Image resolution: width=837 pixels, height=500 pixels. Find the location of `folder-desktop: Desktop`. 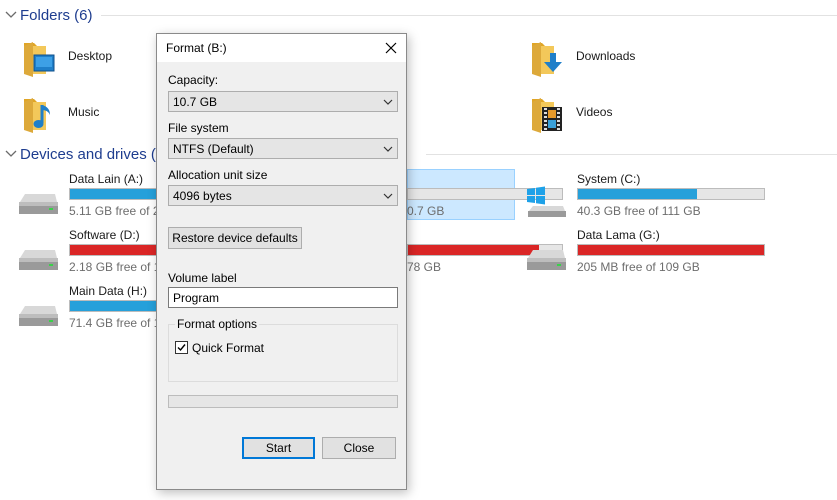

folder-desktop: Desktop is located at coordinates (67, 56).